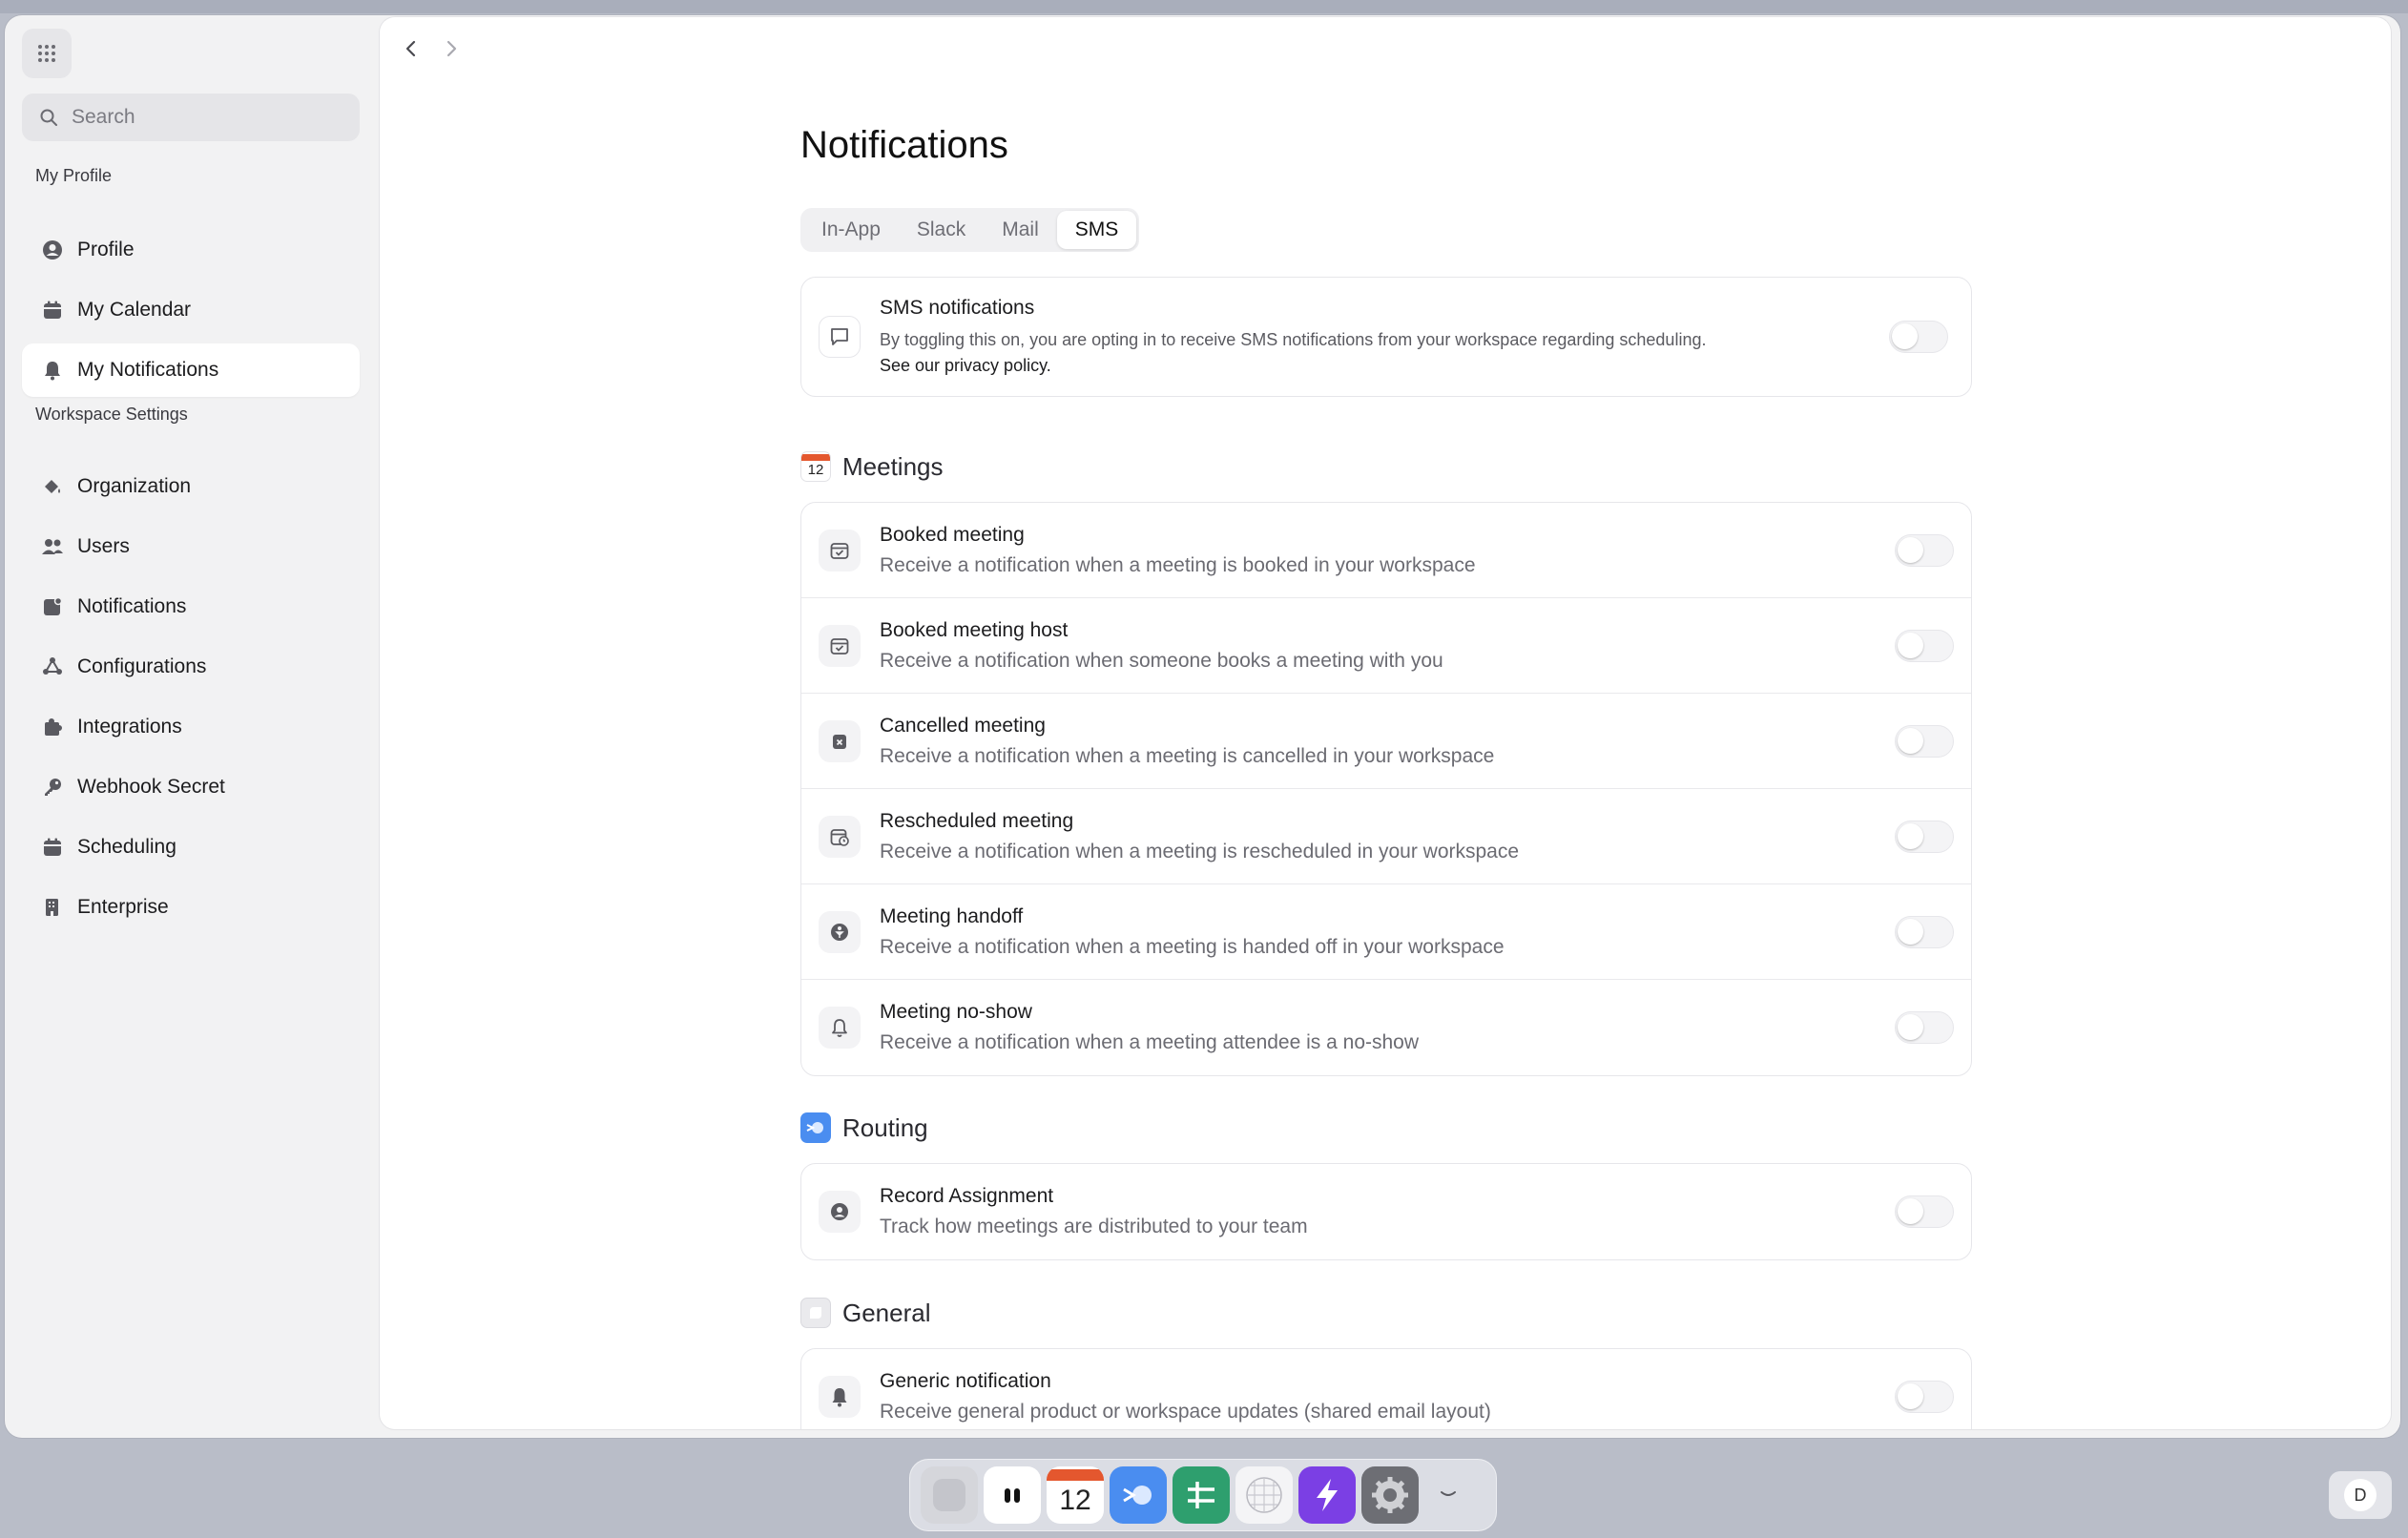  Describe the element at coordinates (451, 48) in the screenshot. I see `chevron-right-icon` at that location.